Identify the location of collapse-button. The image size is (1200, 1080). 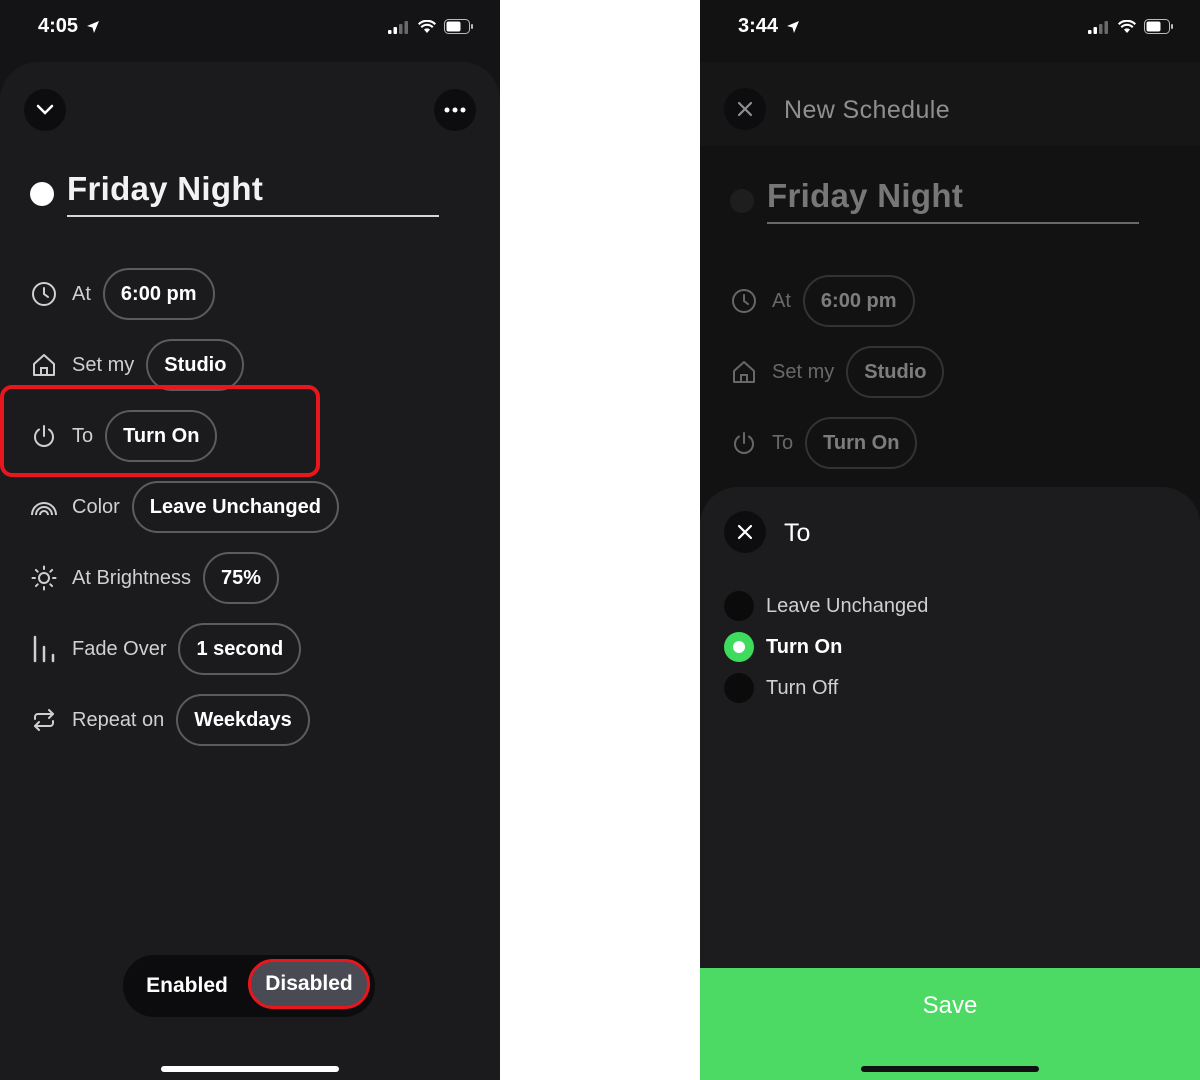
(45, 110).